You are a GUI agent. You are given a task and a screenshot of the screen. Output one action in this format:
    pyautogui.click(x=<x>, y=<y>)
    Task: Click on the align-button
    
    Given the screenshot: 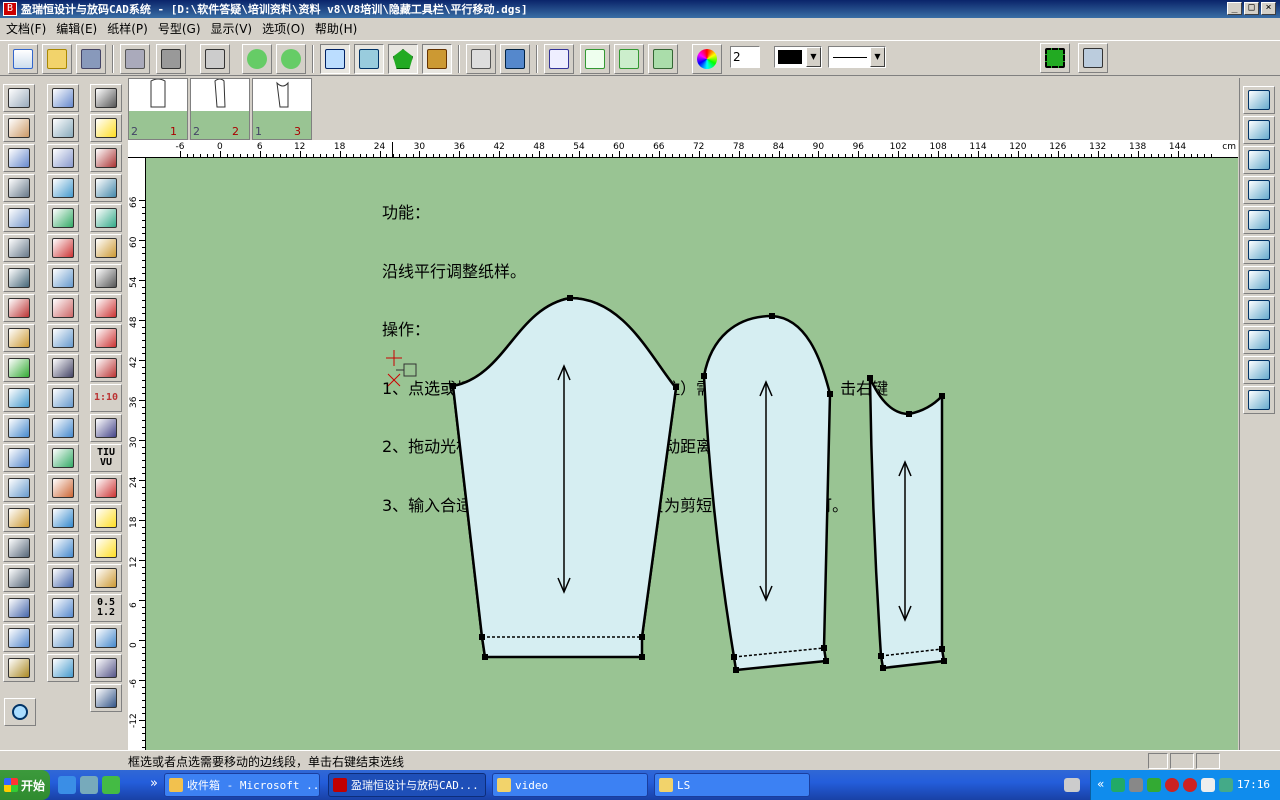 What is the action you would take?
    pyautogui.click(x=1259, y=280)
    